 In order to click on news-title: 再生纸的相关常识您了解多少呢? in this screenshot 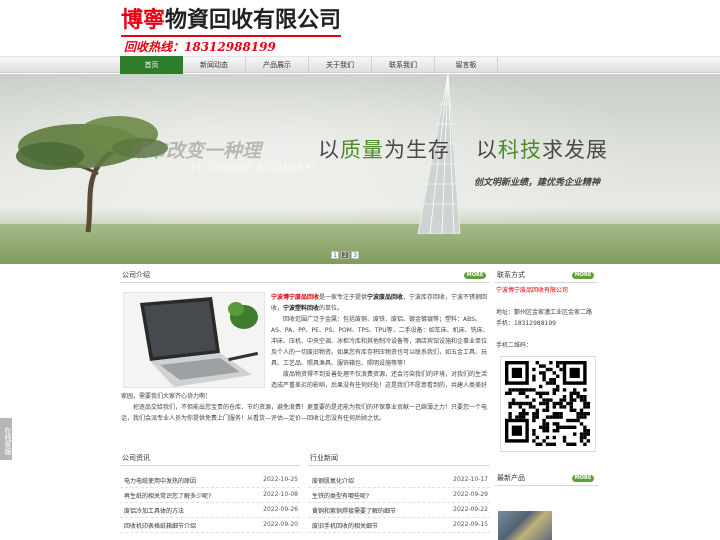, I will do `click(167, 495)`.